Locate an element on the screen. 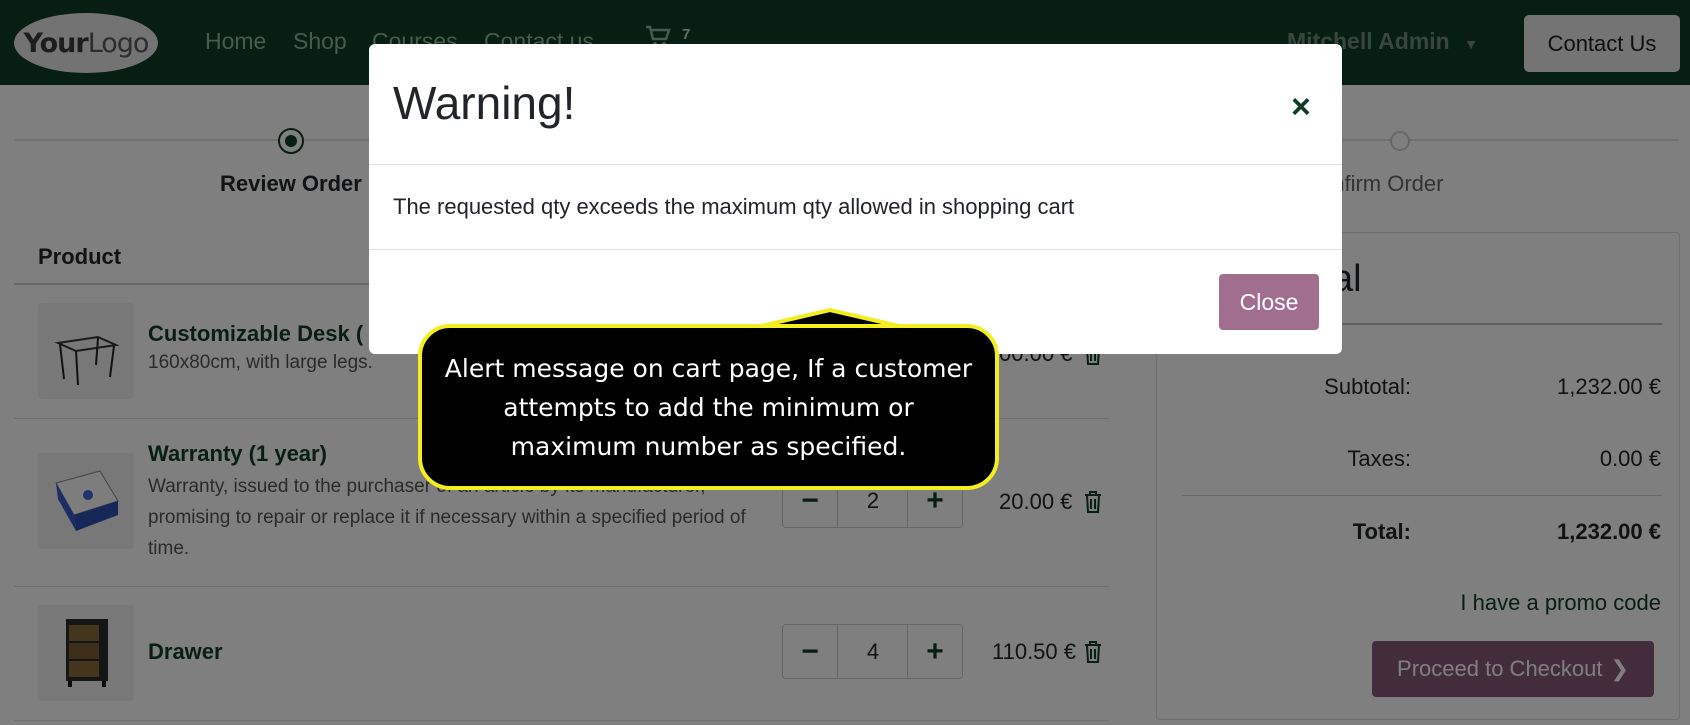 The height and width of the screenshot is (725, 1690). close-icon: × is located at coordinates (1301, 107).